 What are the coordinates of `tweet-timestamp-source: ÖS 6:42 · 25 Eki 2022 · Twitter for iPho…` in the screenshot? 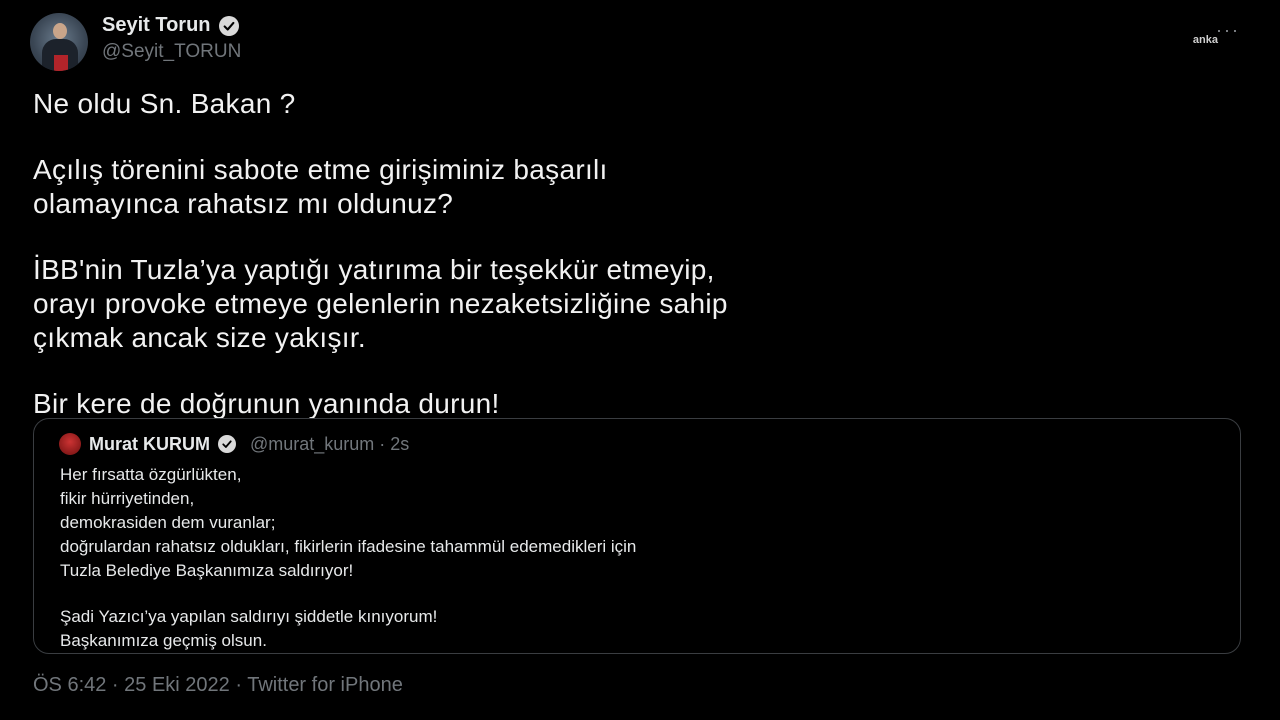 It's located at (218, 685).